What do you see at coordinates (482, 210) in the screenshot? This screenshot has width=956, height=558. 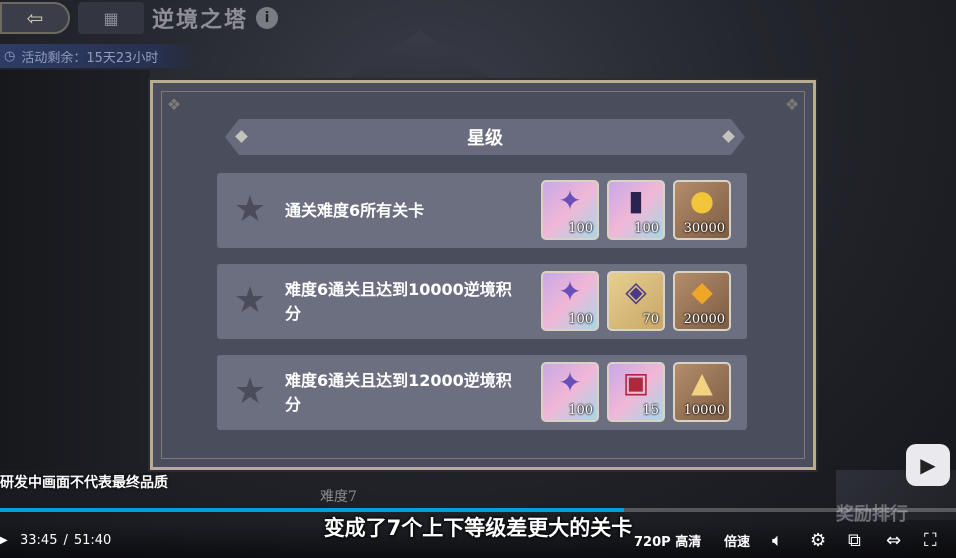 I see `star-condition-row: ★ 通关难度6所有关卡 ✦ 100 ▮ 100 ● 30000` at bounding box center [482, 210].